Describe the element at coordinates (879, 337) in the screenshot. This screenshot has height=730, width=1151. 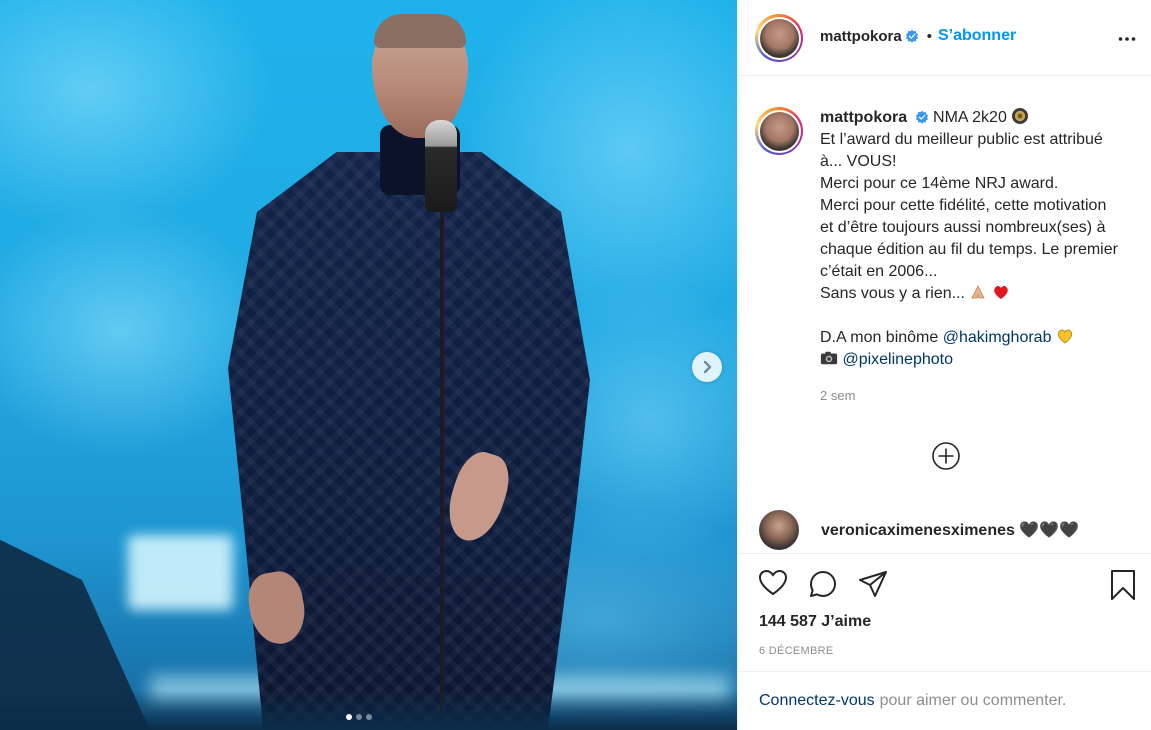
I see `credit-prefix: D.A mon binôme` at that location.